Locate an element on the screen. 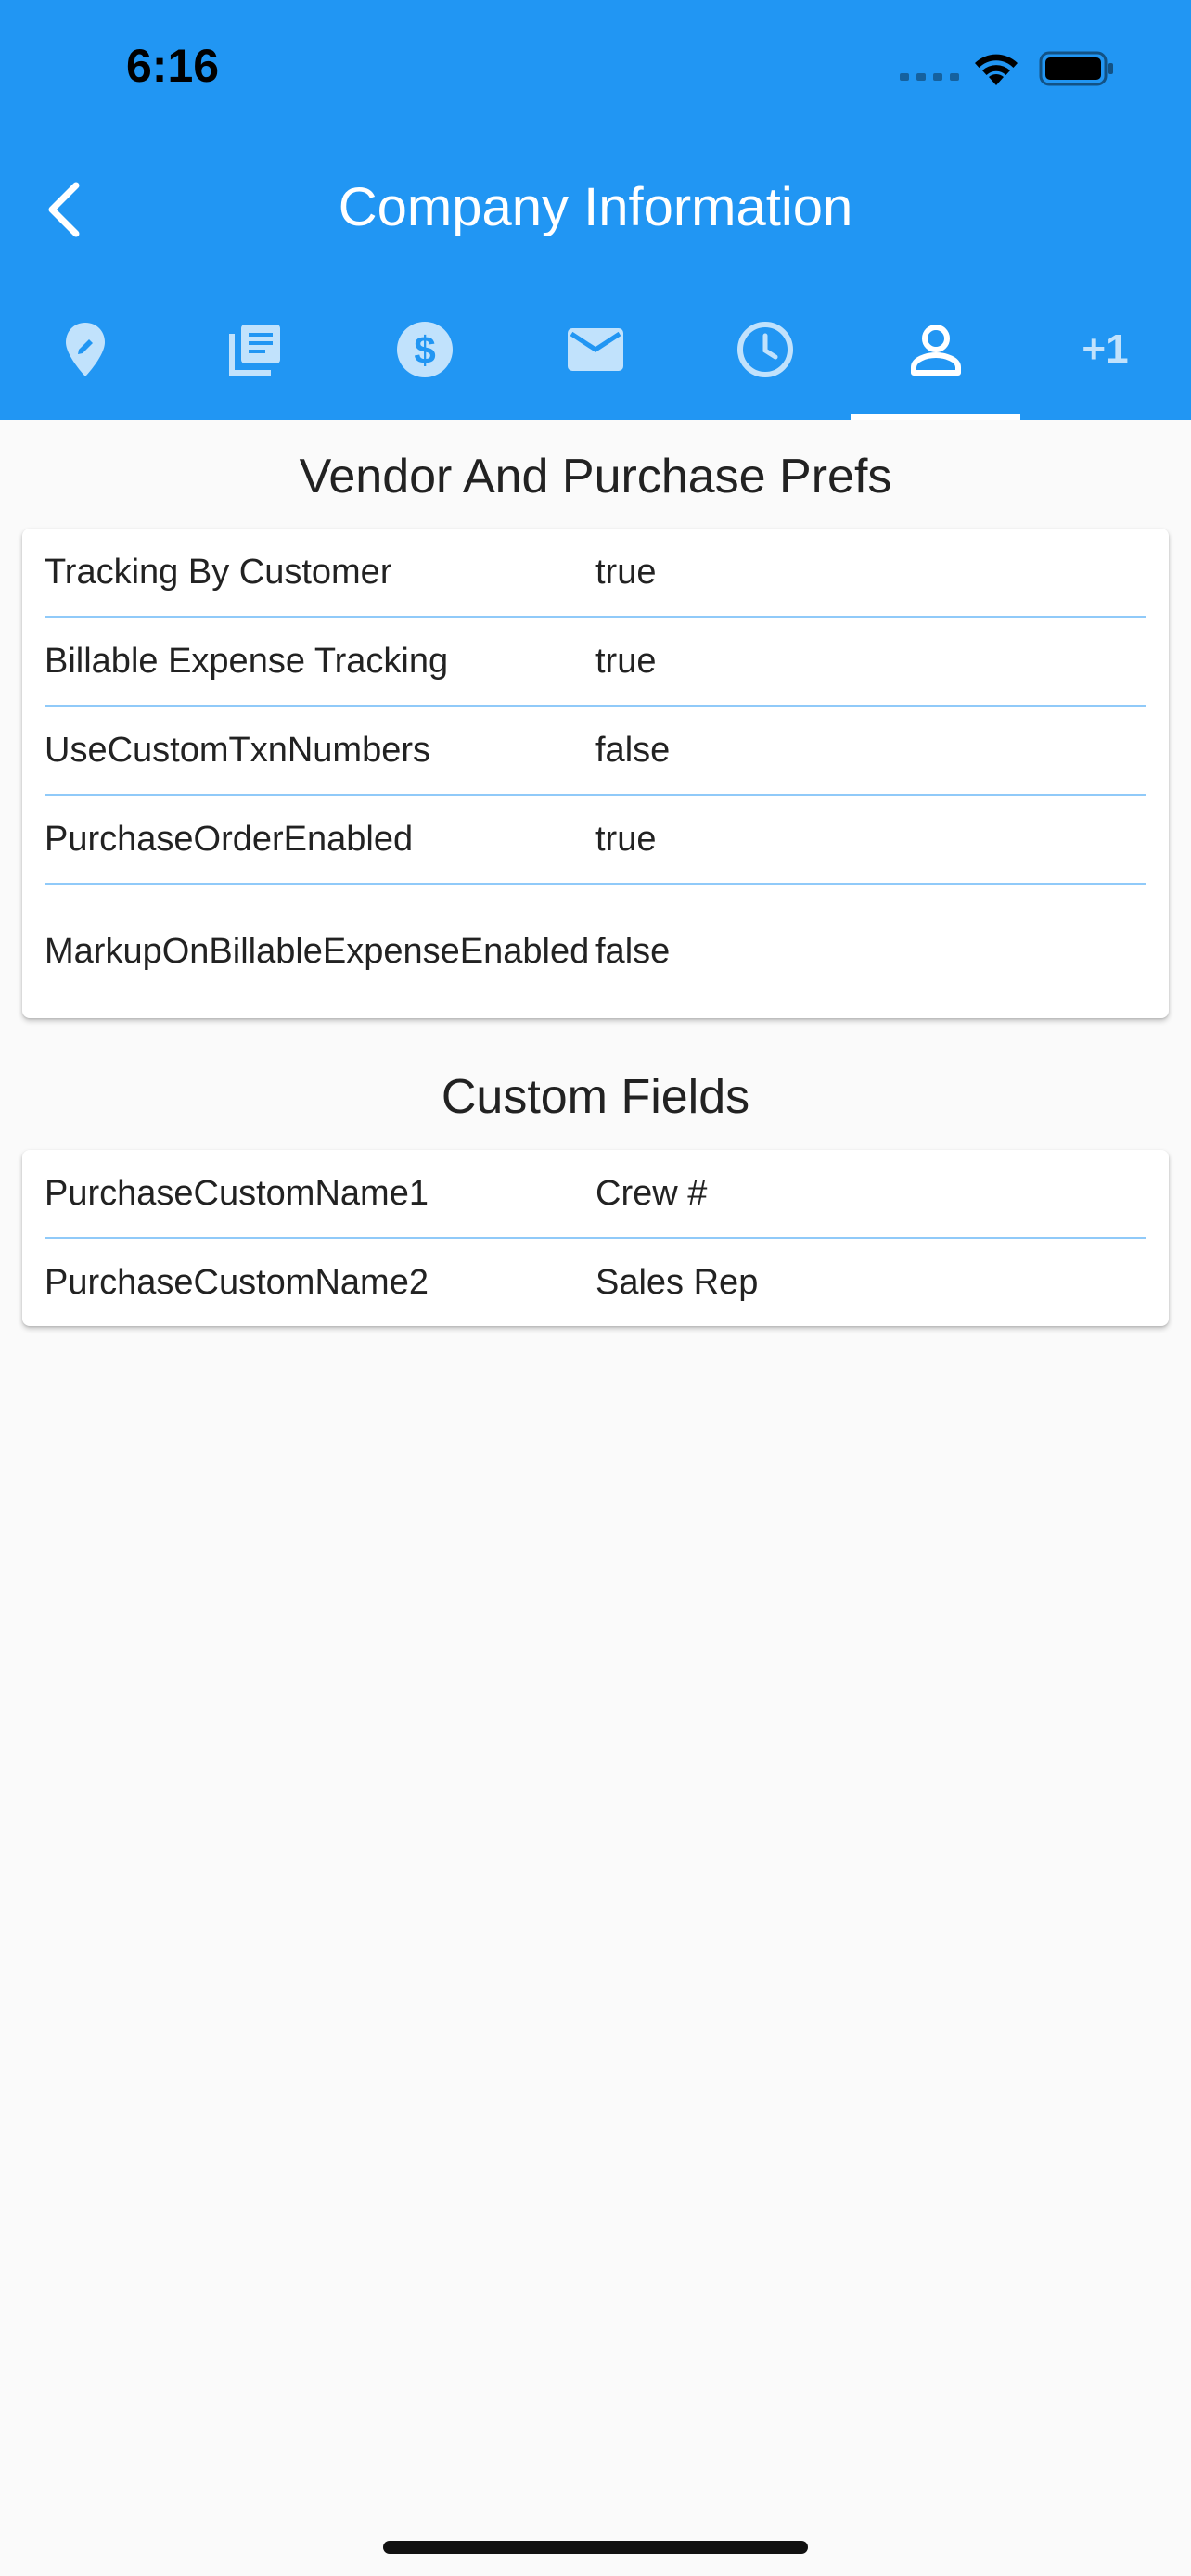  row-label: UseCustomTxnNumbers is located at coordinates (237, 750).